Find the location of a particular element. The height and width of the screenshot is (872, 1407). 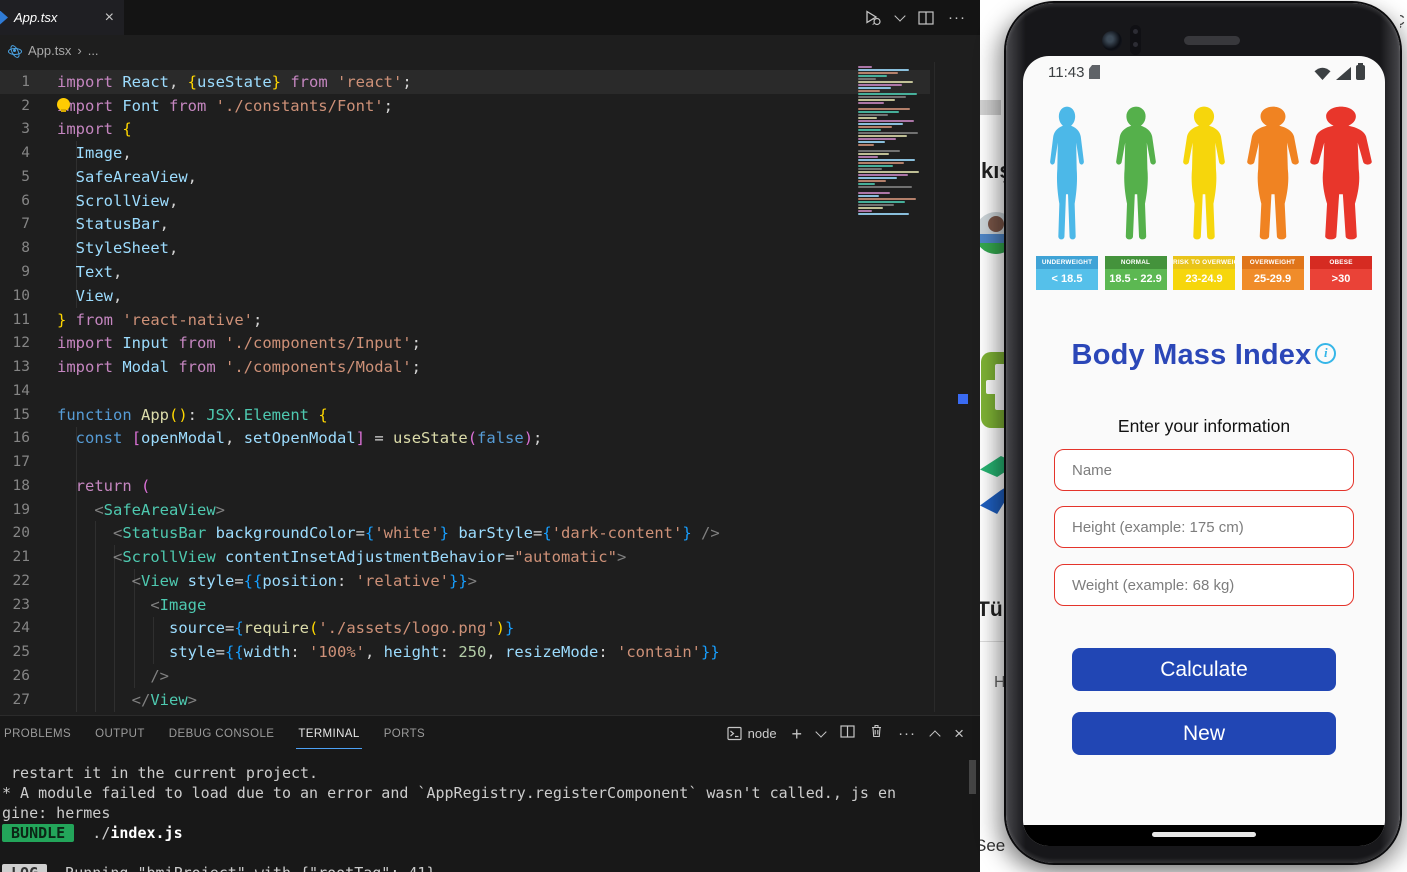

more-actions-icon: ··· is located at coordinates (957, 17).